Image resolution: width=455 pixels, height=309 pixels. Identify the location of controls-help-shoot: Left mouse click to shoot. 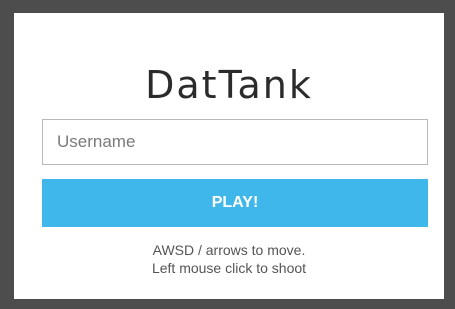
(229, 268).